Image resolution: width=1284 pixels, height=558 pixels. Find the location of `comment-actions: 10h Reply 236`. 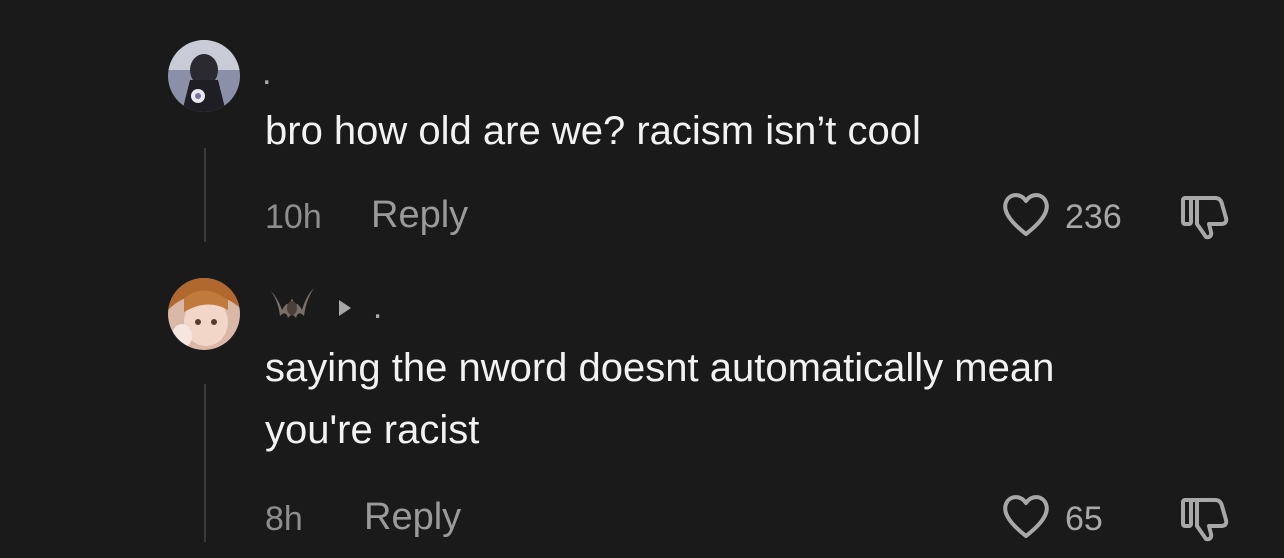

comment-actions: 10h Reply 236 is located at coordinates (755, 215).